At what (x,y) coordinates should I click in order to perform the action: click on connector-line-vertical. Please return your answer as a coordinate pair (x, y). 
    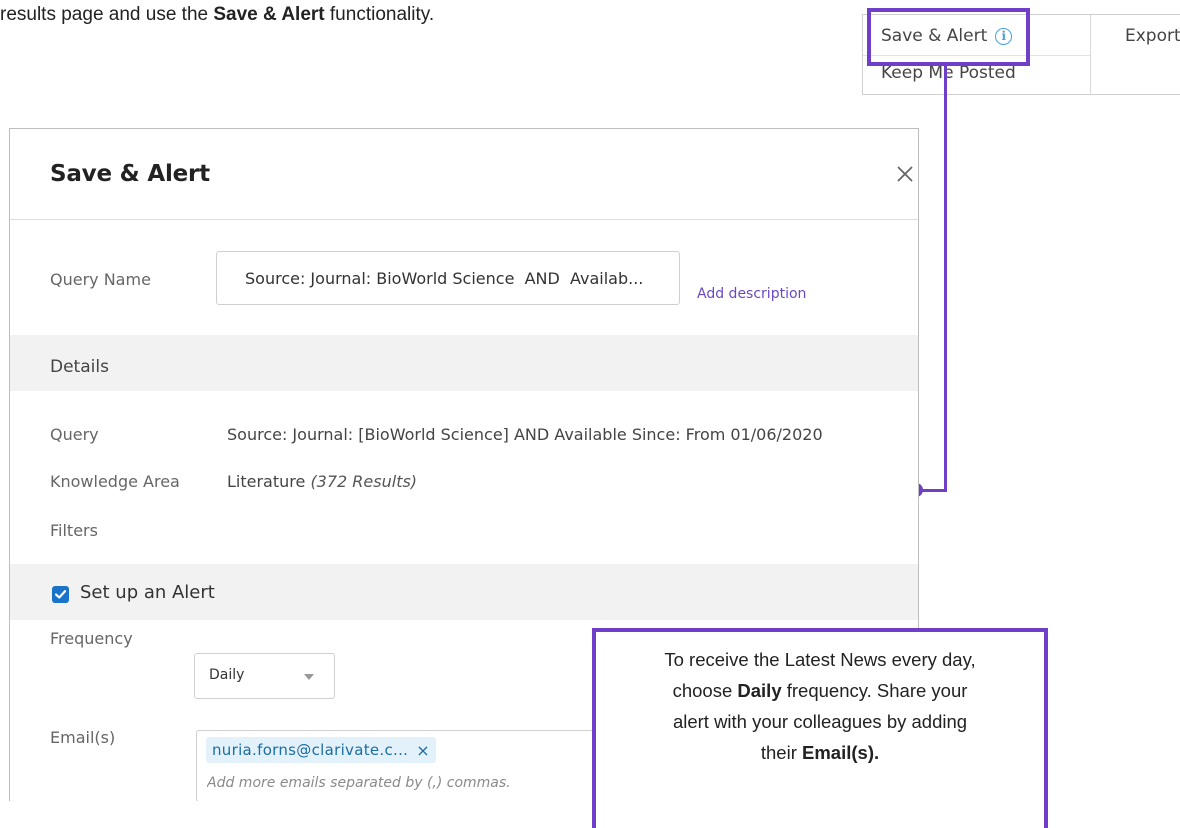
    Looking at the image, I should click on (945, 278).